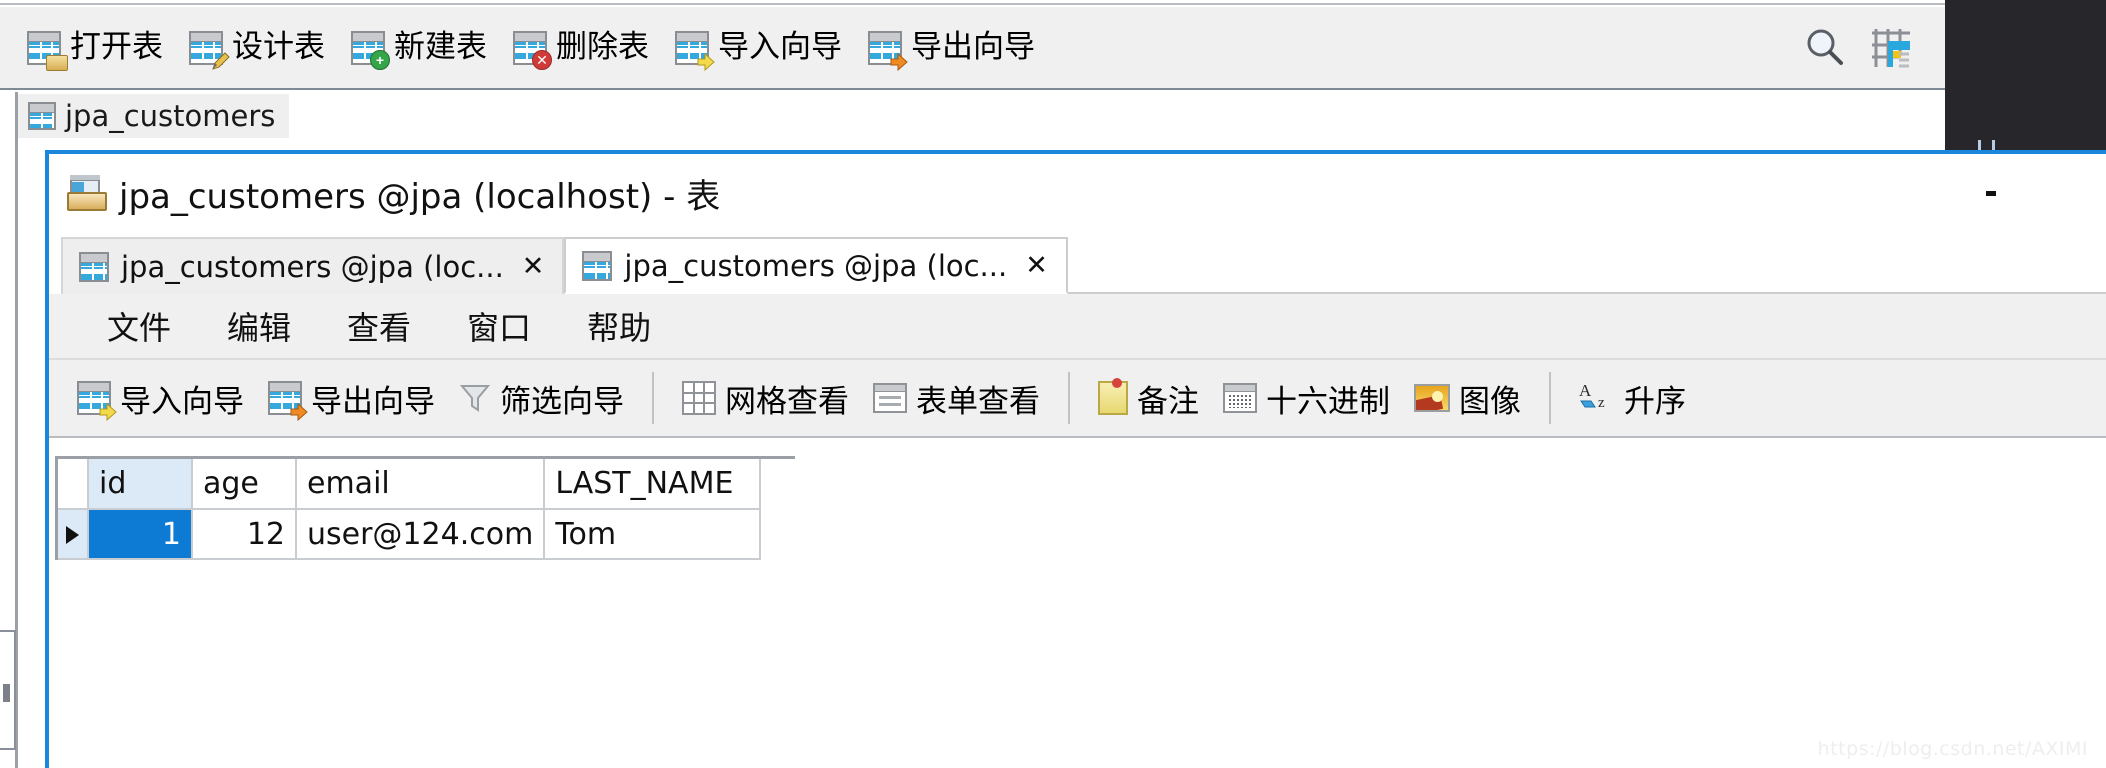 The width and height of the screenshot is (2106, 768). I want to click on desktop-background-right, so click(2025, 59).